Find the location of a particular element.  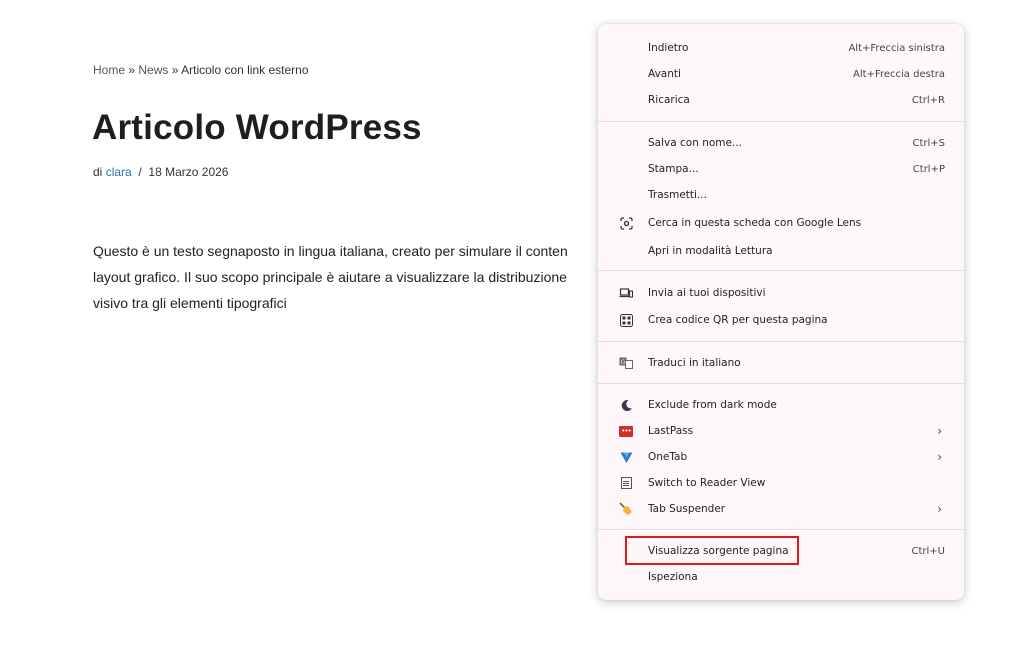

author-link: clara is located at coordinates (119, 172).